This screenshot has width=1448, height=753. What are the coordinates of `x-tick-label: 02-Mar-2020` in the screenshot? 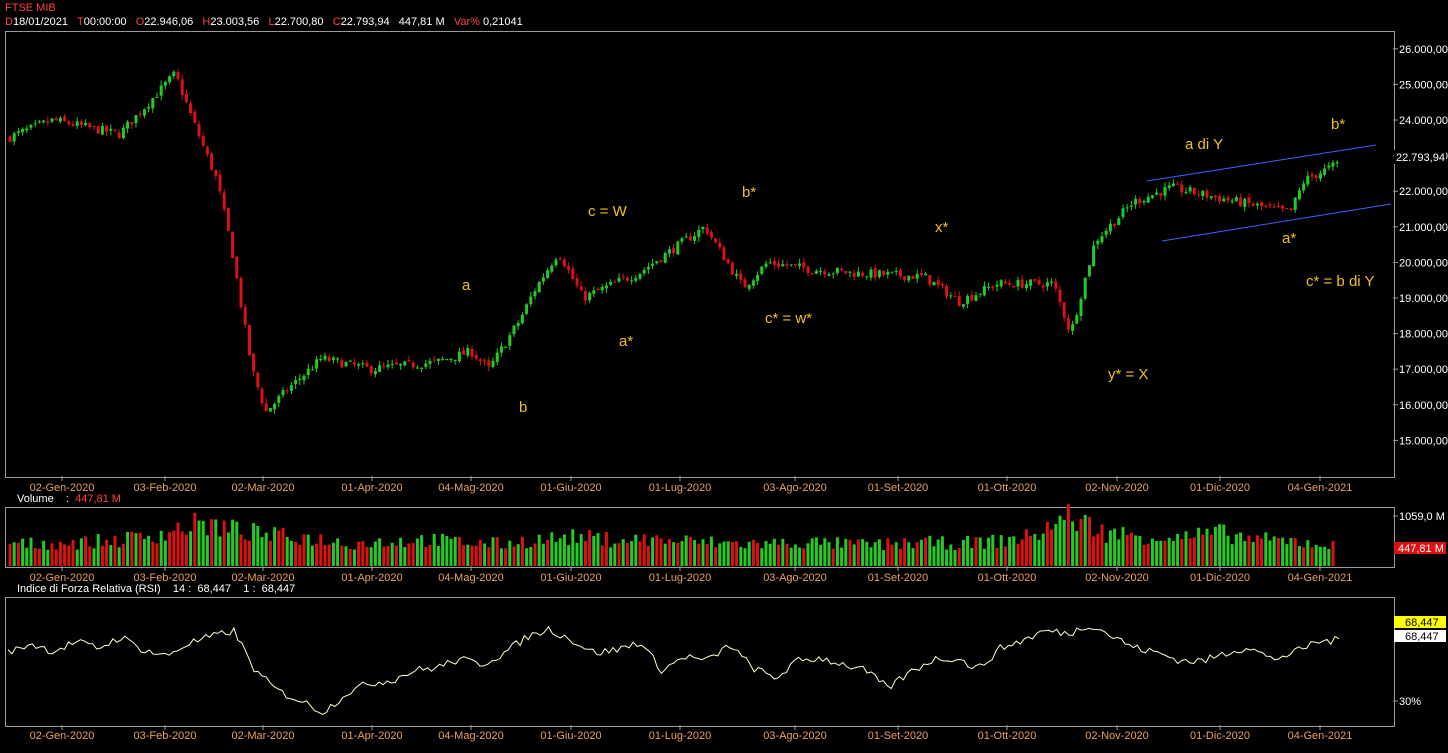 It's located at (263, 488).